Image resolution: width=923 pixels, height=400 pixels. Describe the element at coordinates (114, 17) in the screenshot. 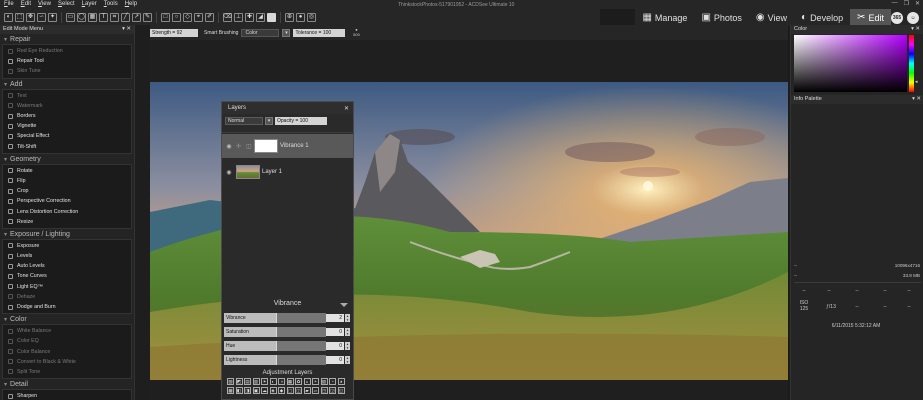

I see `crop-icon: ⌗` at that location.